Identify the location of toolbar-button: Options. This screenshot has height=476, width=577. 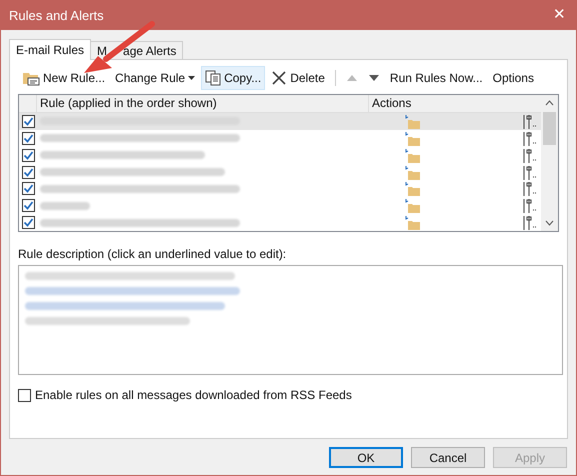
(513, 78).